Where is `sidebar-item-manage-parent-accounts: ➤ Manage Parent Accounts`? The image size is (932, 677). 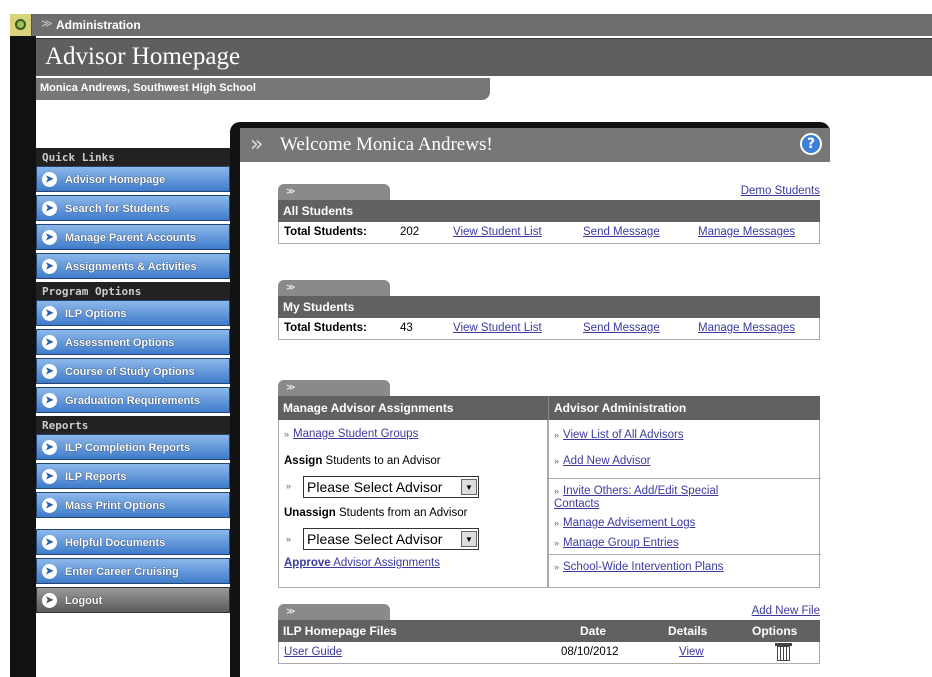
sidebar-item-manage-parent-accounts: ➤ Manage Parent Accounts is located at coordinates (133, 237).